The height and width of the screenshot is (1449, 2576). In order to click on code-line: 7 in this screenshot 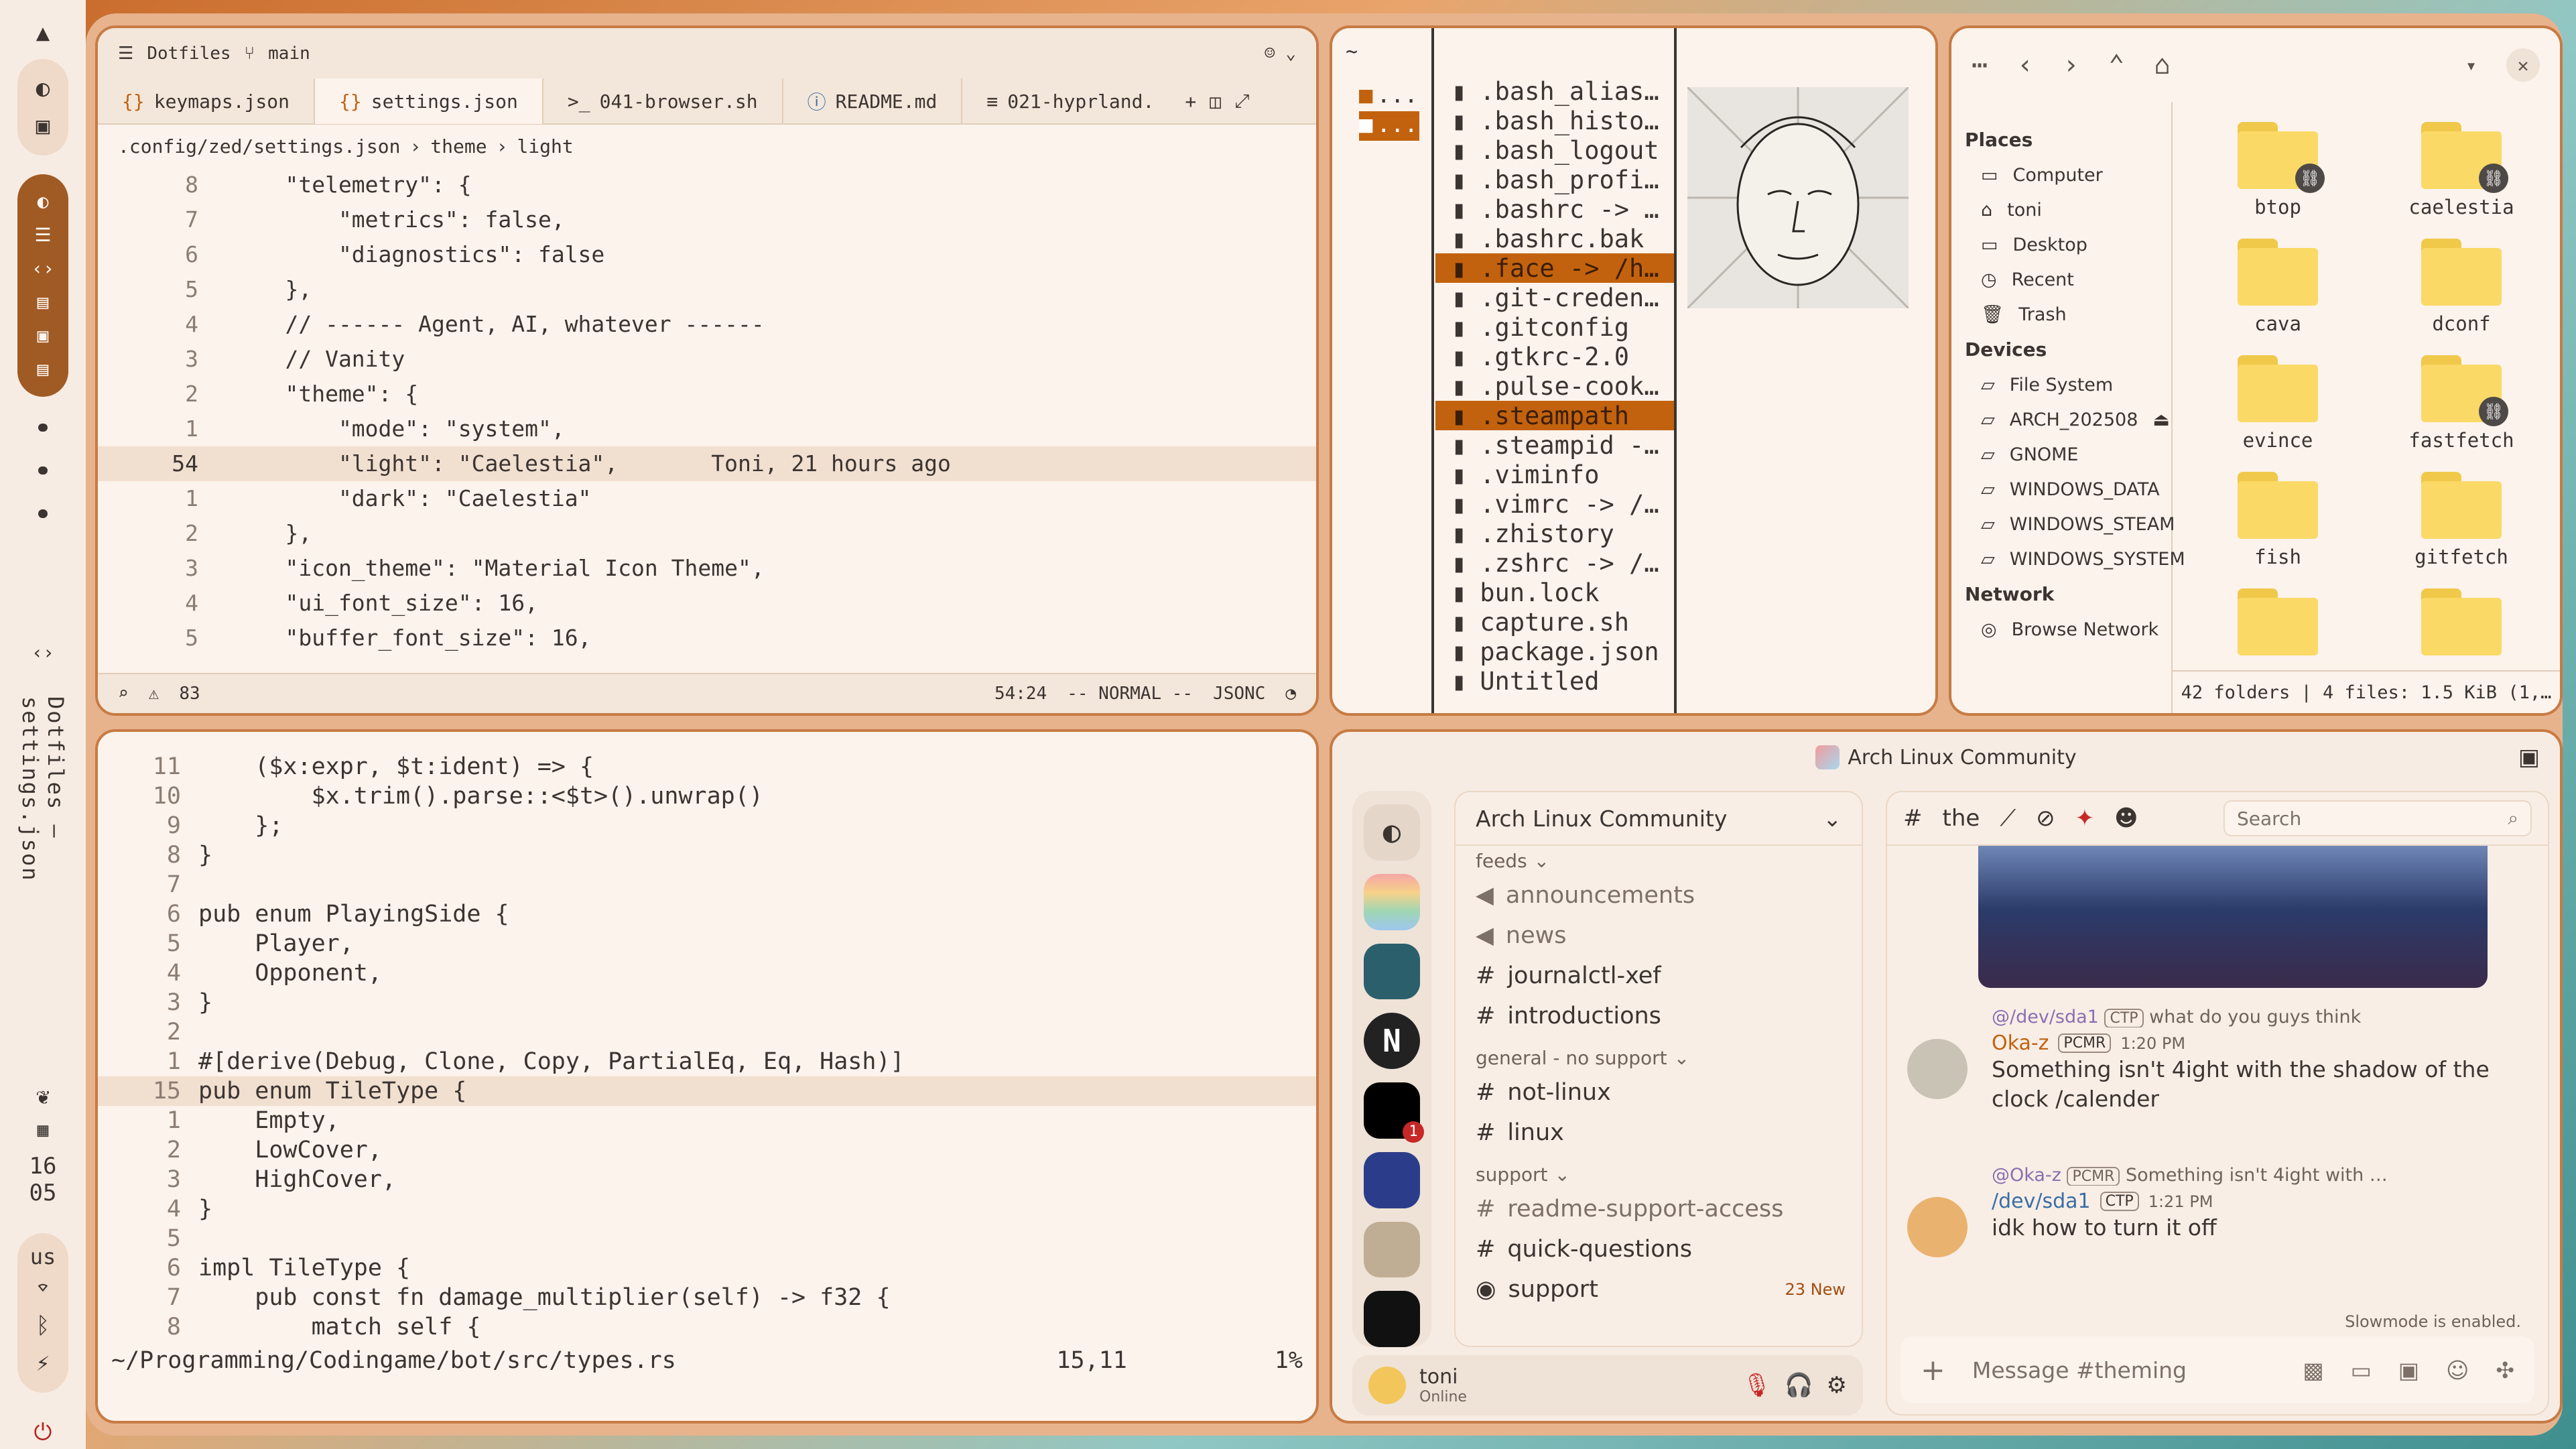, I will do `click(707, 885)`.